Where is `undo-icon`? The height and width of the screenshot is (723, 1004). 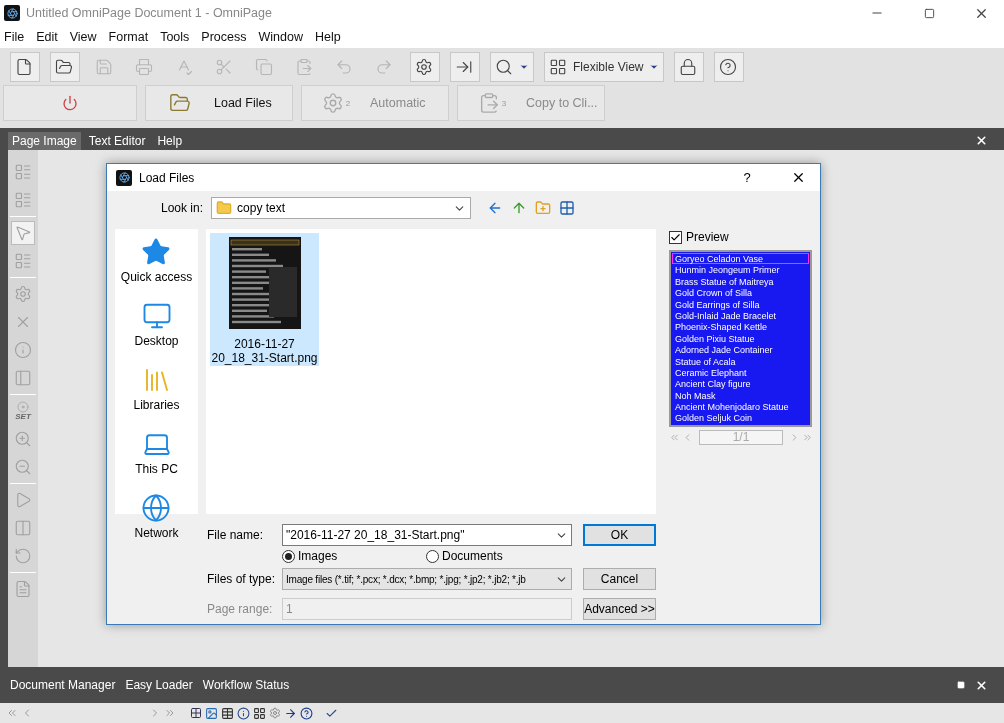 undo-icon is located at coordinates (344, 67).